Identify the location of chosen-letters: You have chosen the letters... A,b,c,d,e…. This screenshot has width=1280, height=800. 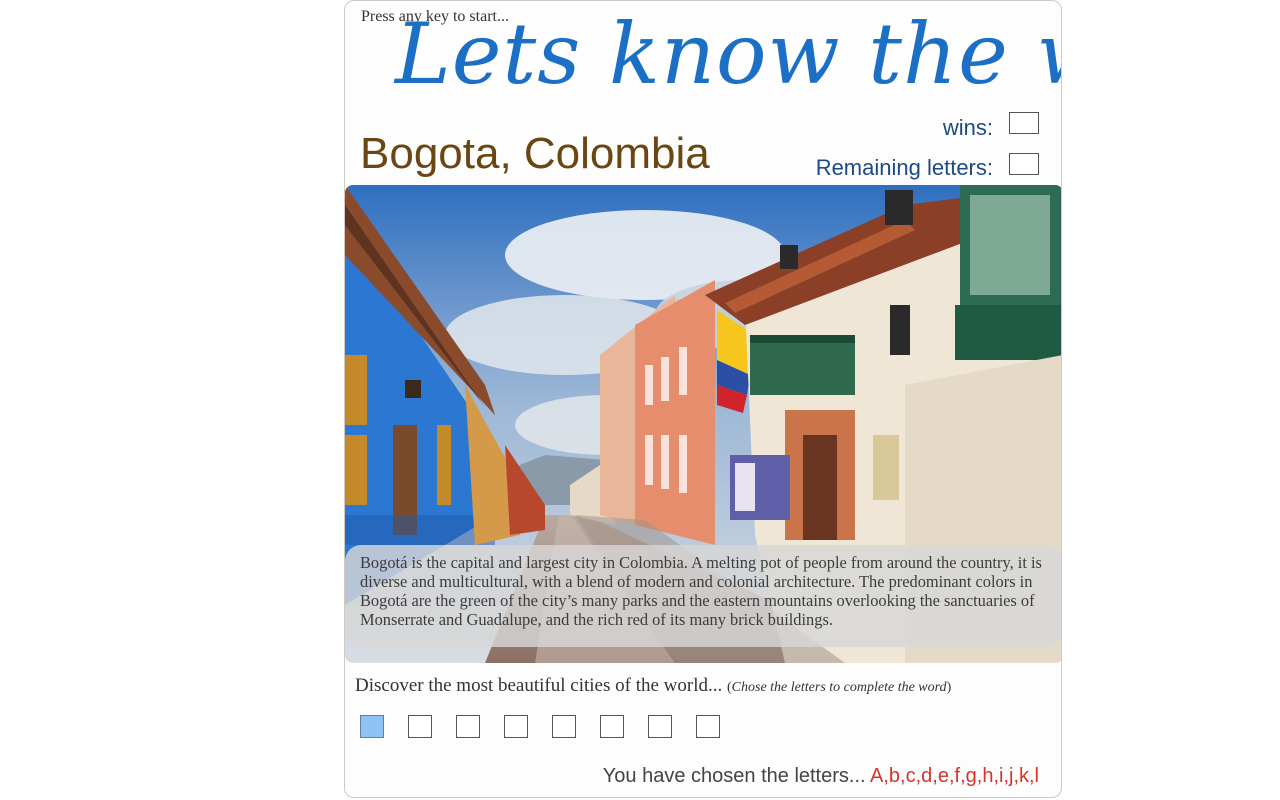
(821, 776).